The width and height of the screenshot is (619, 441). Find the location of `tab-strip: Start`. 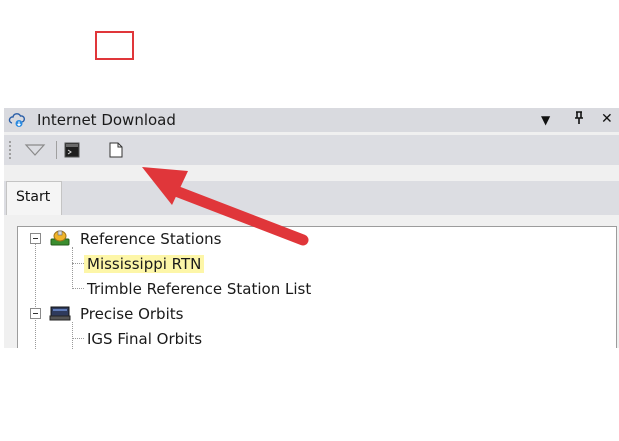

tab-strip: Start is located at coordinates (311, 198).